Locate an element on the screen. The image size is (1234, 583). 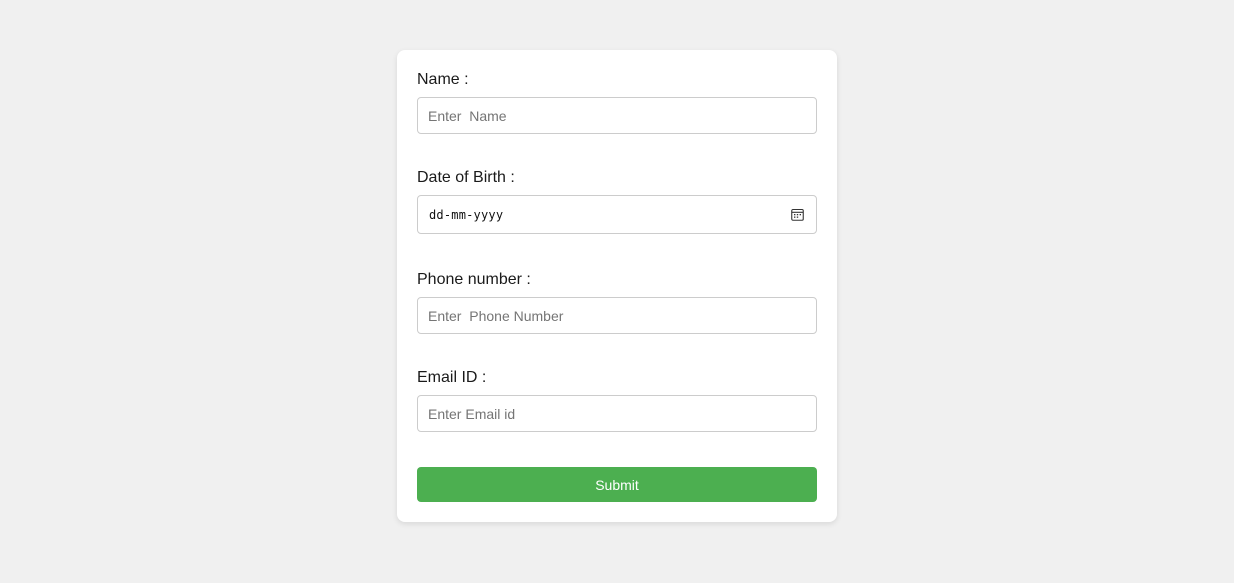
email-input is located at coordinates (617, 413).